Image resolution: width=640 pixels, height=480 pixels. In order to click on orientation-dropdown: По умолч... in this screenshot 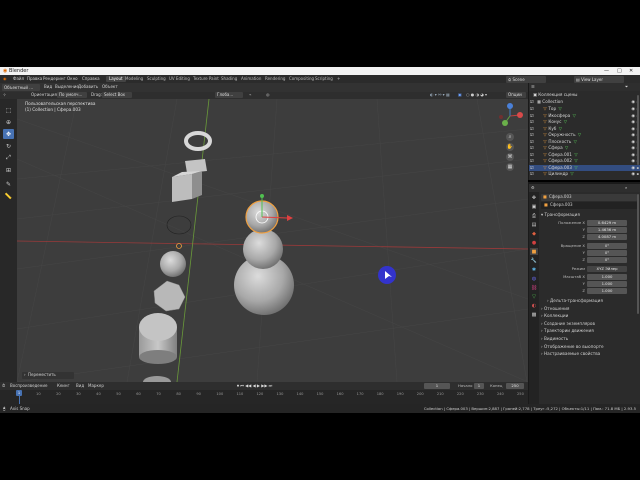, I will do `click(72, 95)`.